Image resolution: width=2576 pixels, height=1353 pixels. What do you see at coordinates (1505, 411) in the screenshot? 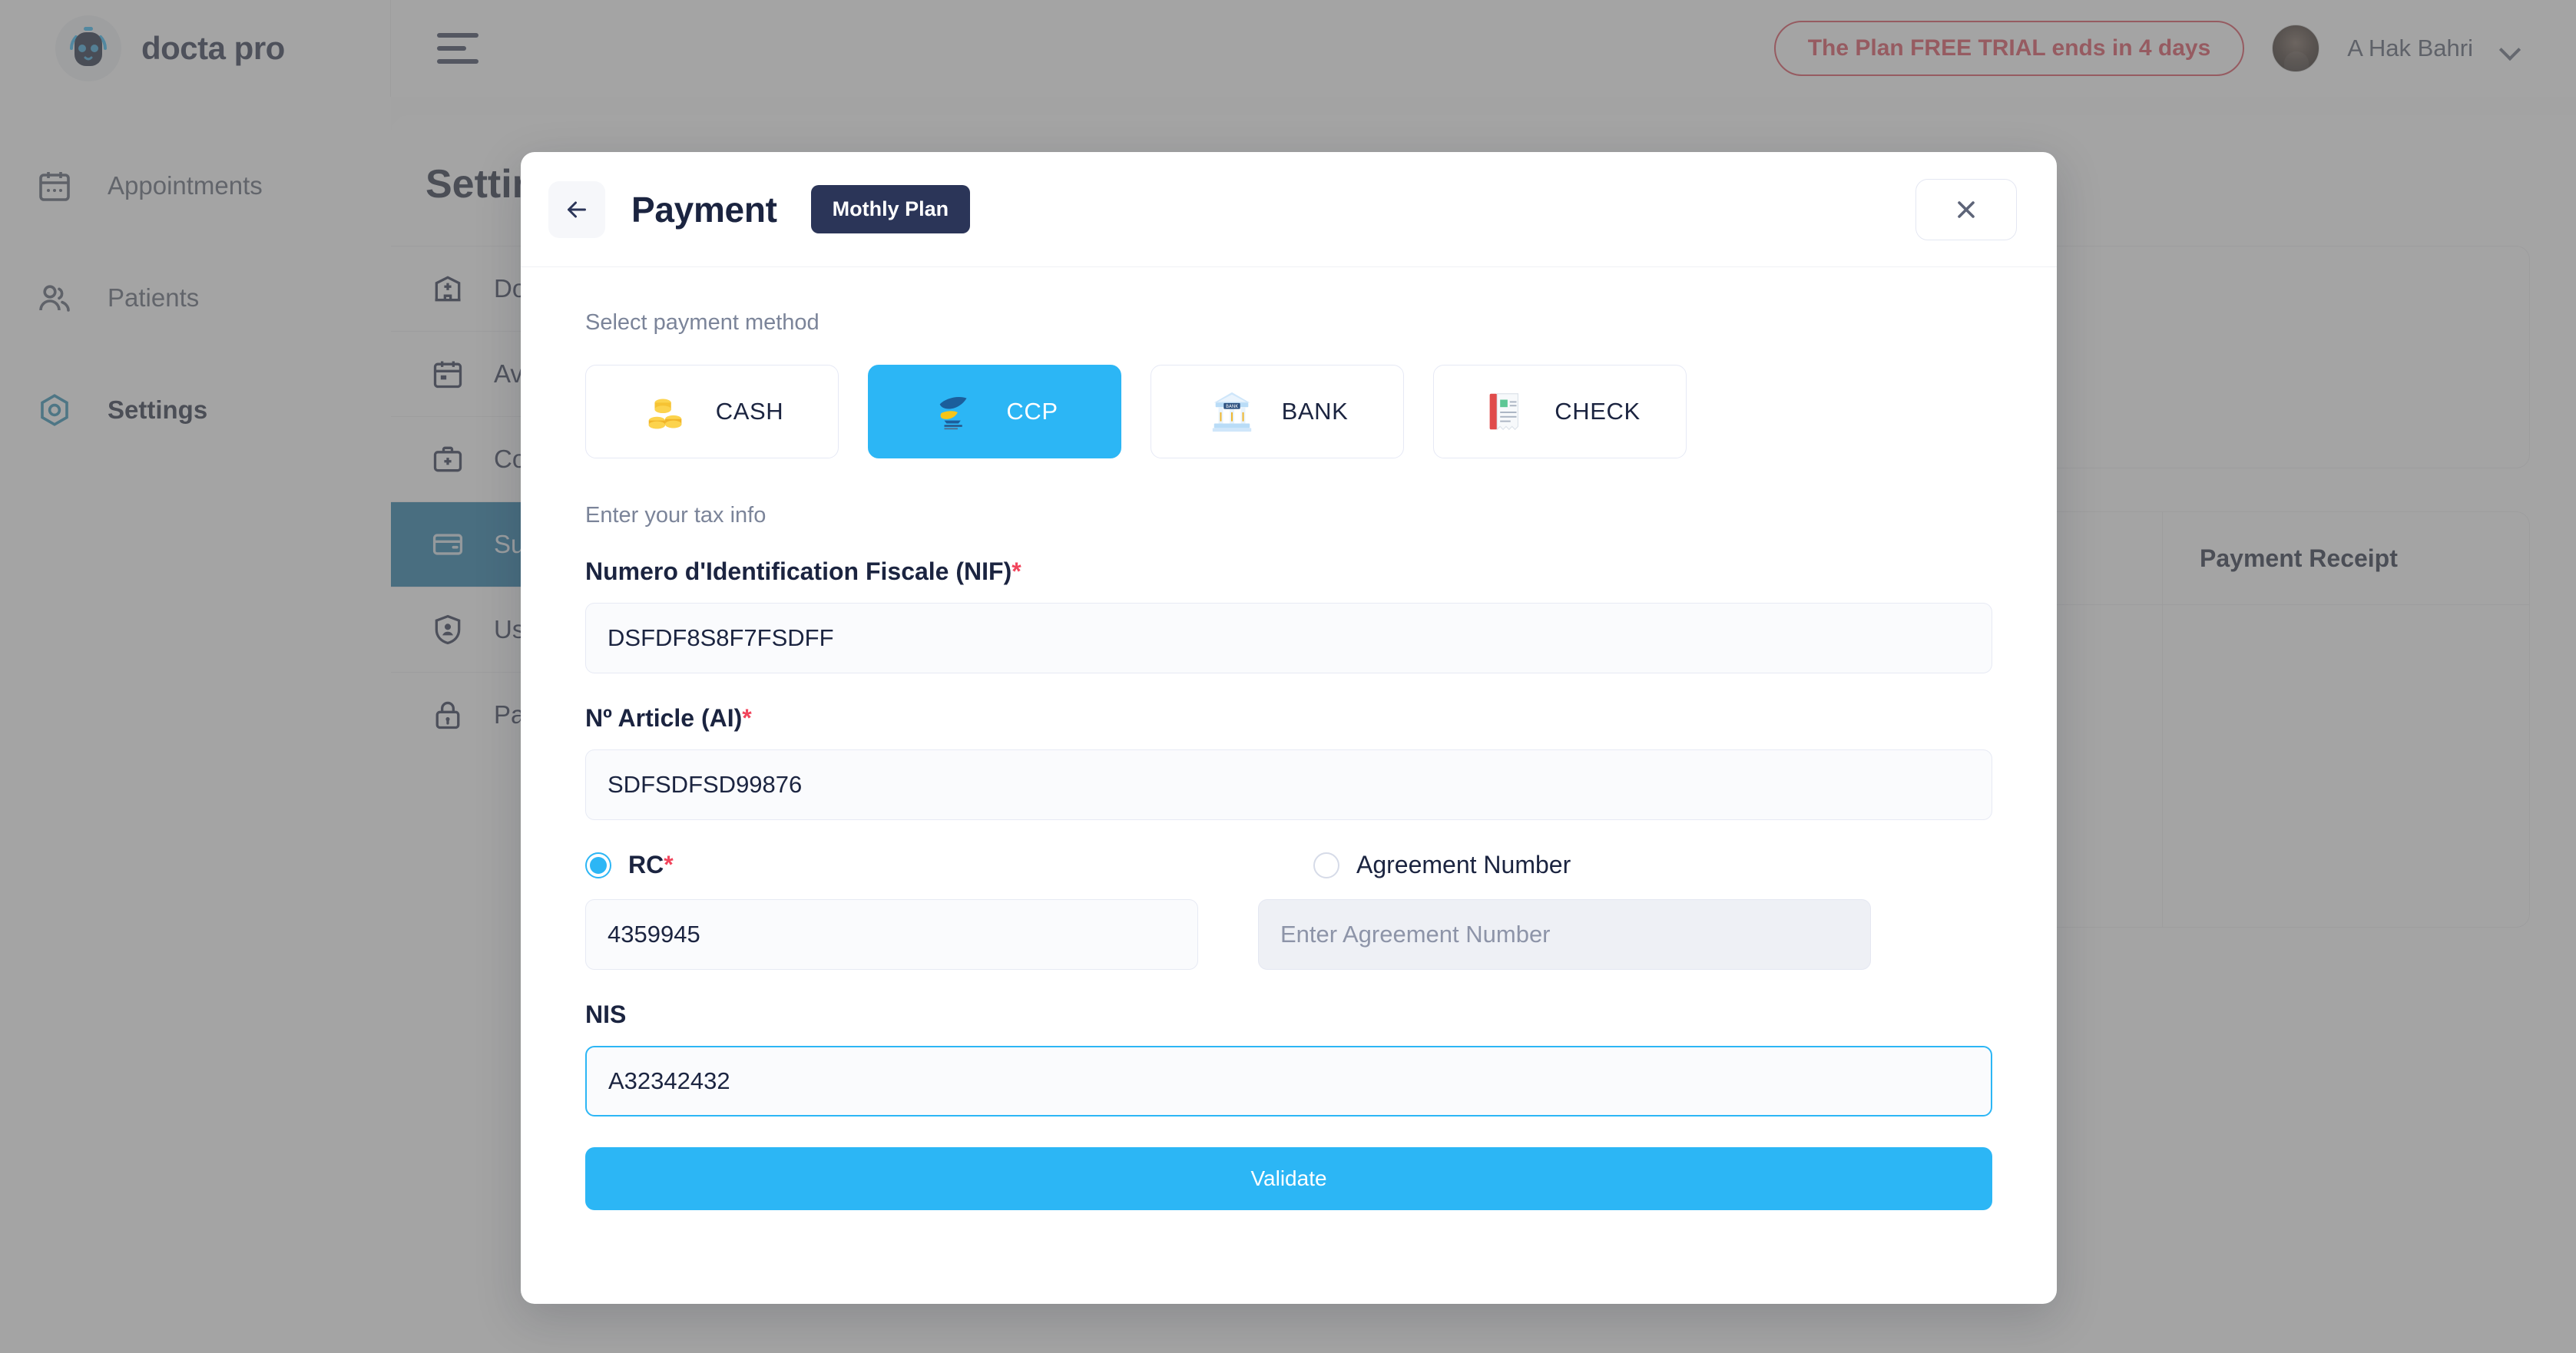
I see `receipt-icon` at bounding box center [1505, 411].